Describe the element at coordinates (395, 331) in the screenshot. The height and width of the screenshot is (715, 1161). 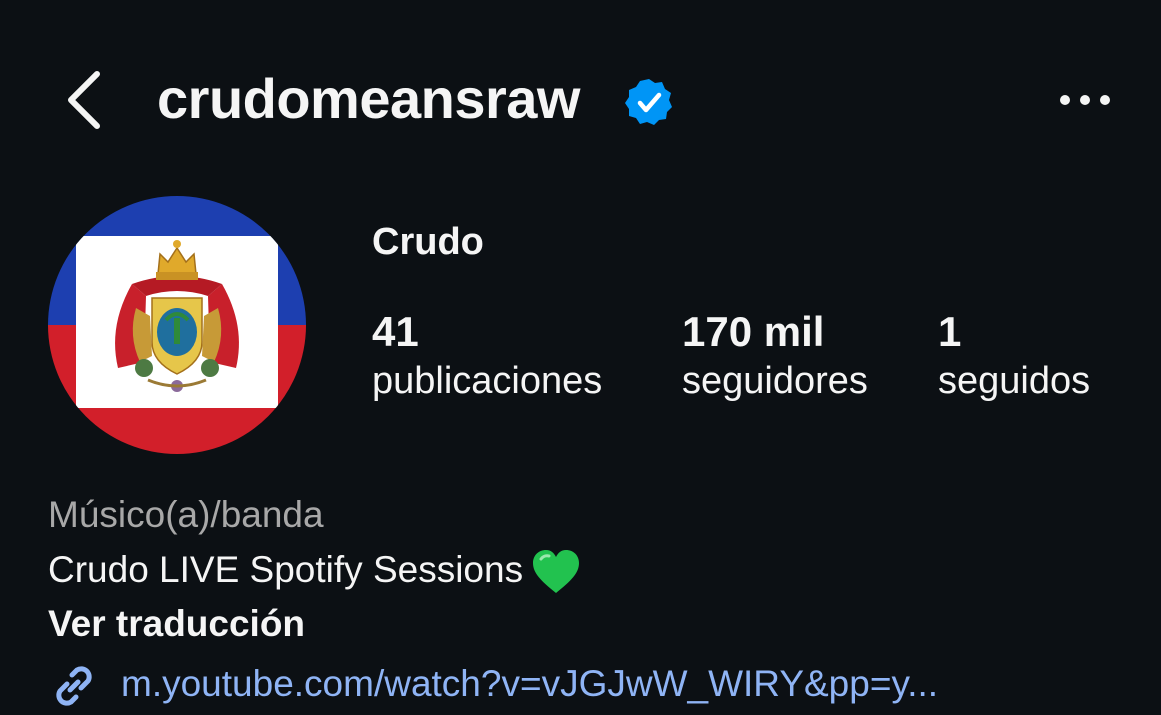
I see `posts-count: 41` at that location.